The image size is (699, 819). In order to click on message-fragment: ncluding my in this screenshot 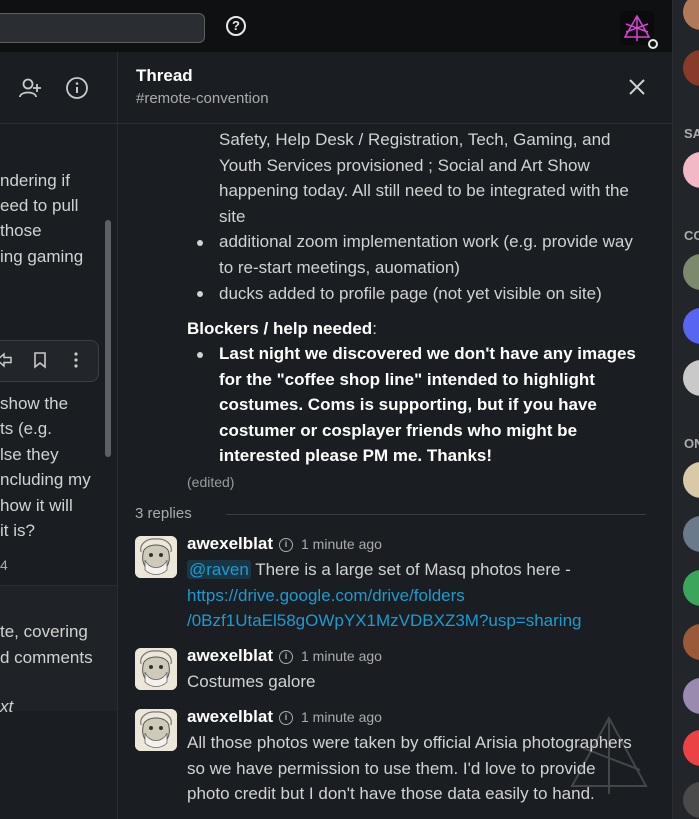, I will do `click(45, 479)`.